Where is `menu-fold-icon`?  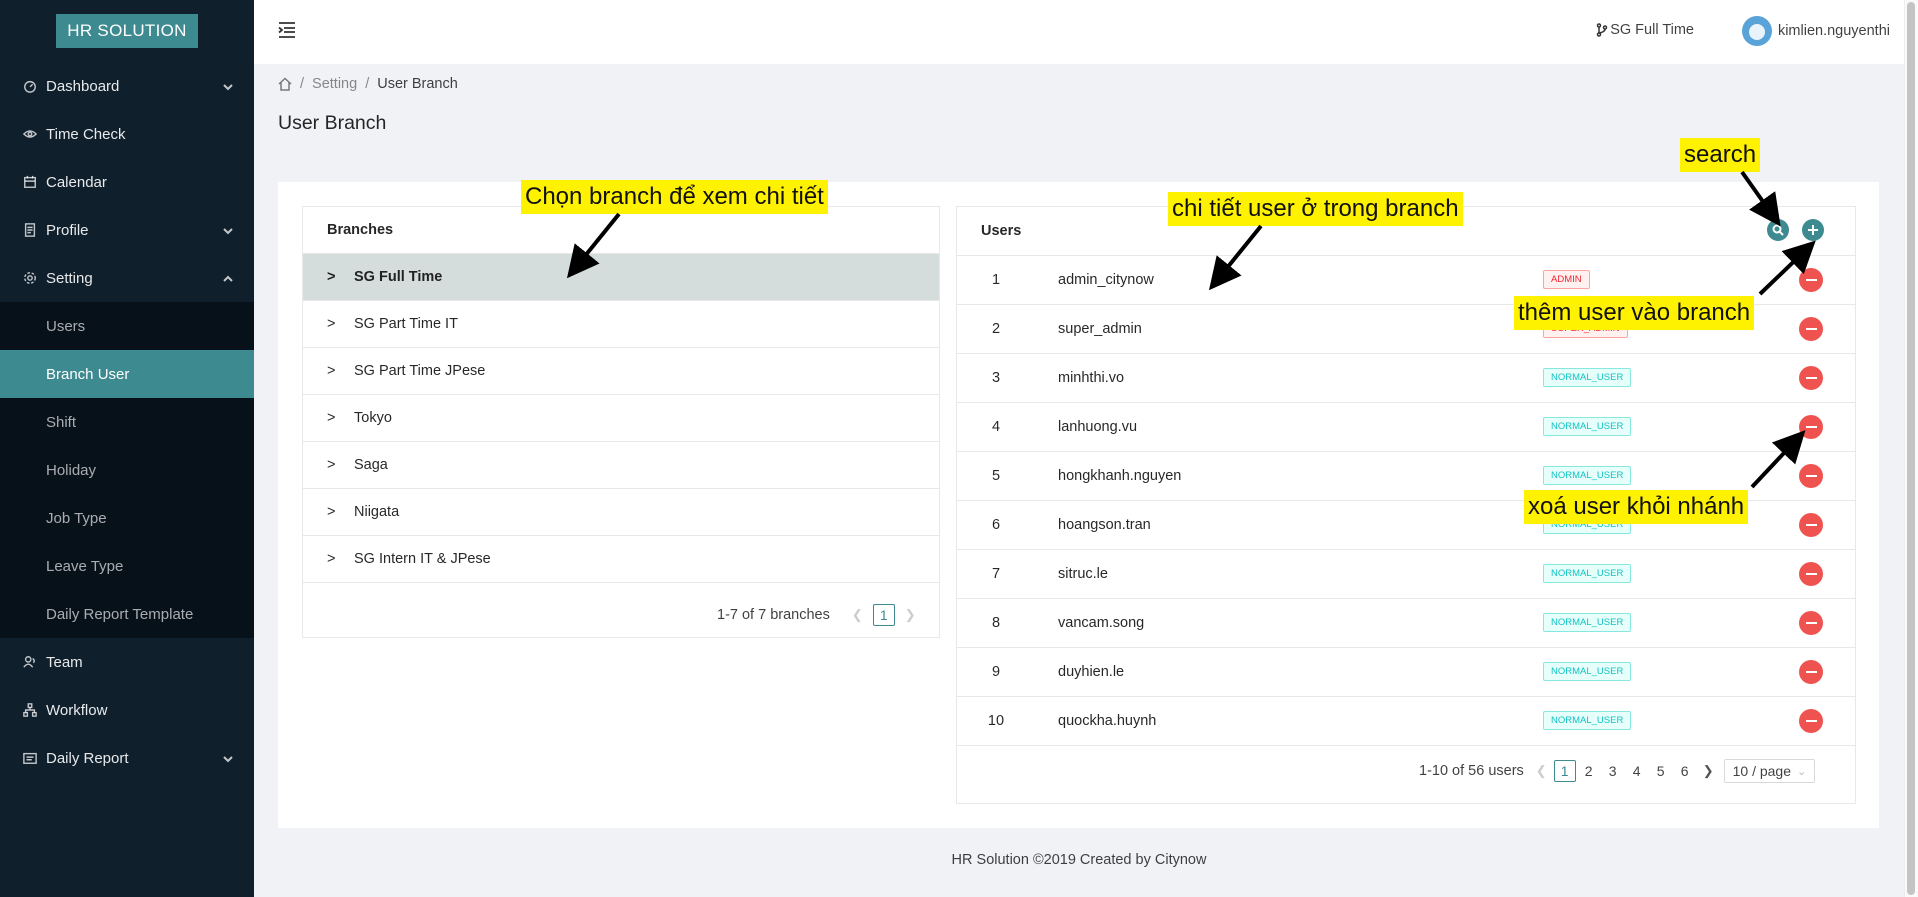
menu-fold-icon is located at coordinates (287, 30).